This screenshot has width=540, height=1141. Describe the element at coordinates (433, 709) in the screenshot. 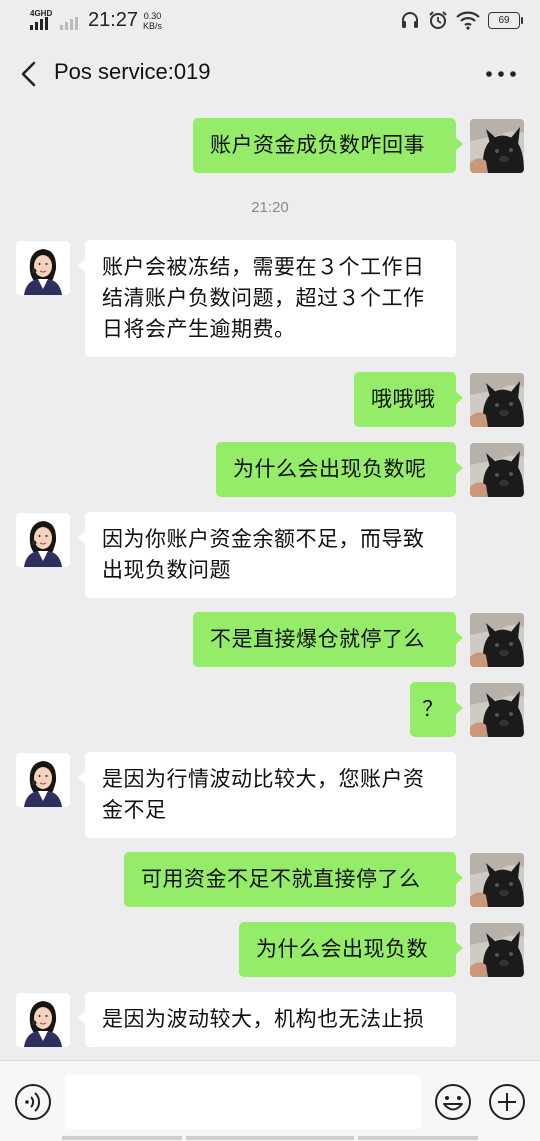

I see `message-text: ？` at that location.